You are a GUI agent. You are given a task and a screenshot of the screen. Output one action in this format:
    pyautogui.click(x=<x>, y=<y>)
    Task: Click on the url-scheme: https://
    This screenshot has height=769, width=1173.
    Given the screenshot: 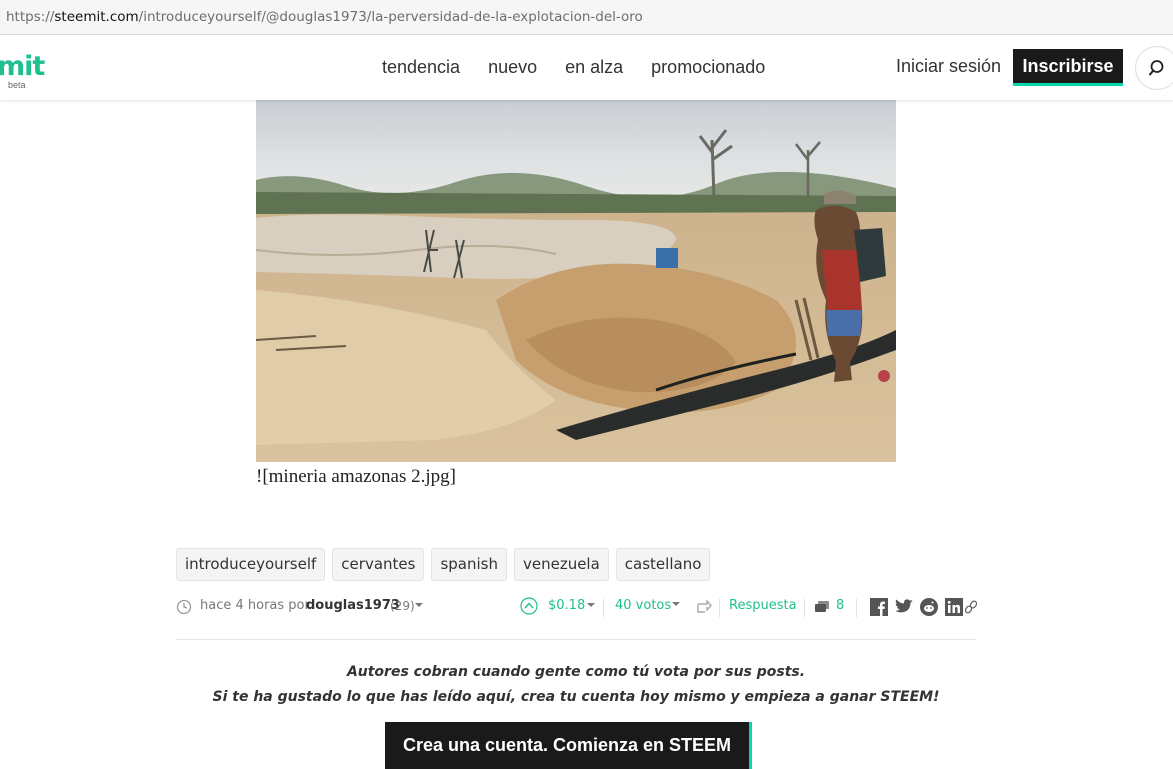 What is the action you would take?
    pyautogui.click(x=30, y=17)
    